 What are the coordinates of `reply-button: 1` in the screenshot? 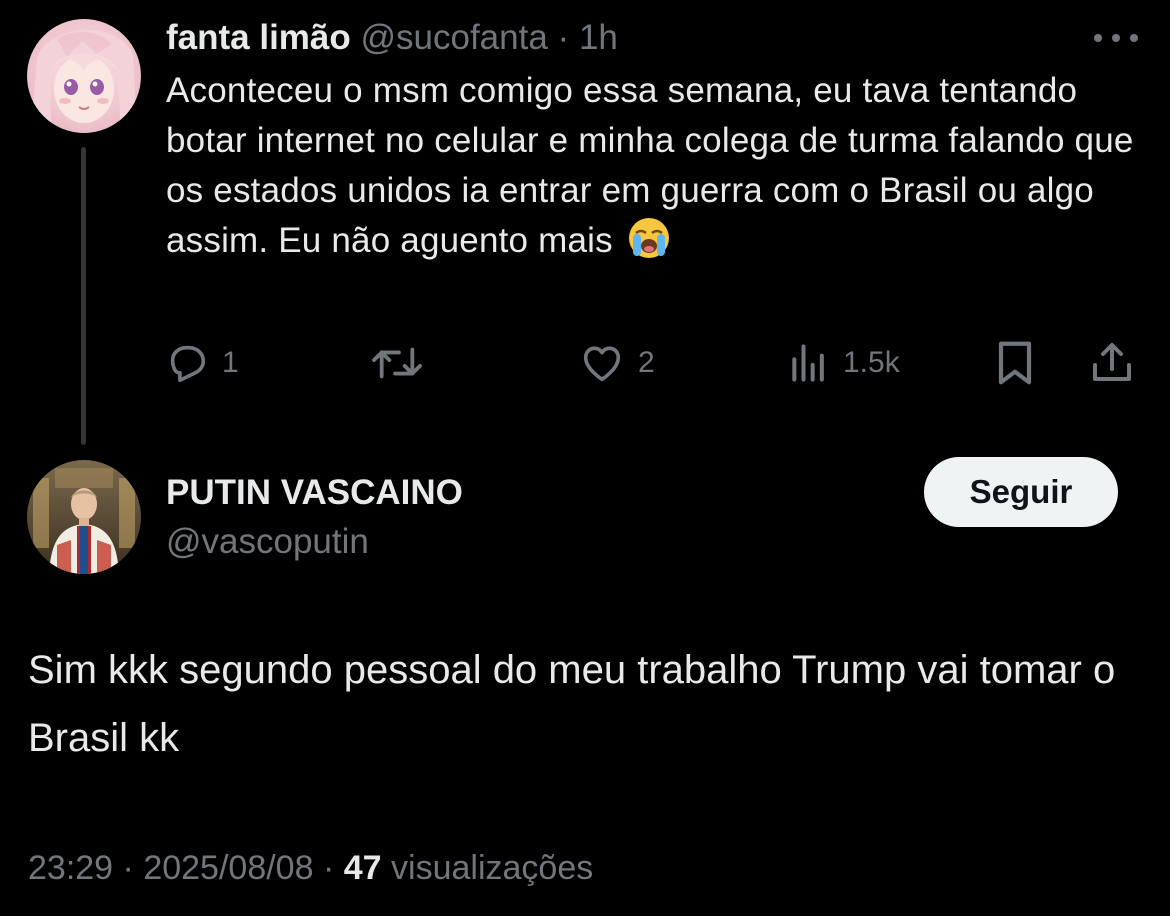 It's located at (201, 363).